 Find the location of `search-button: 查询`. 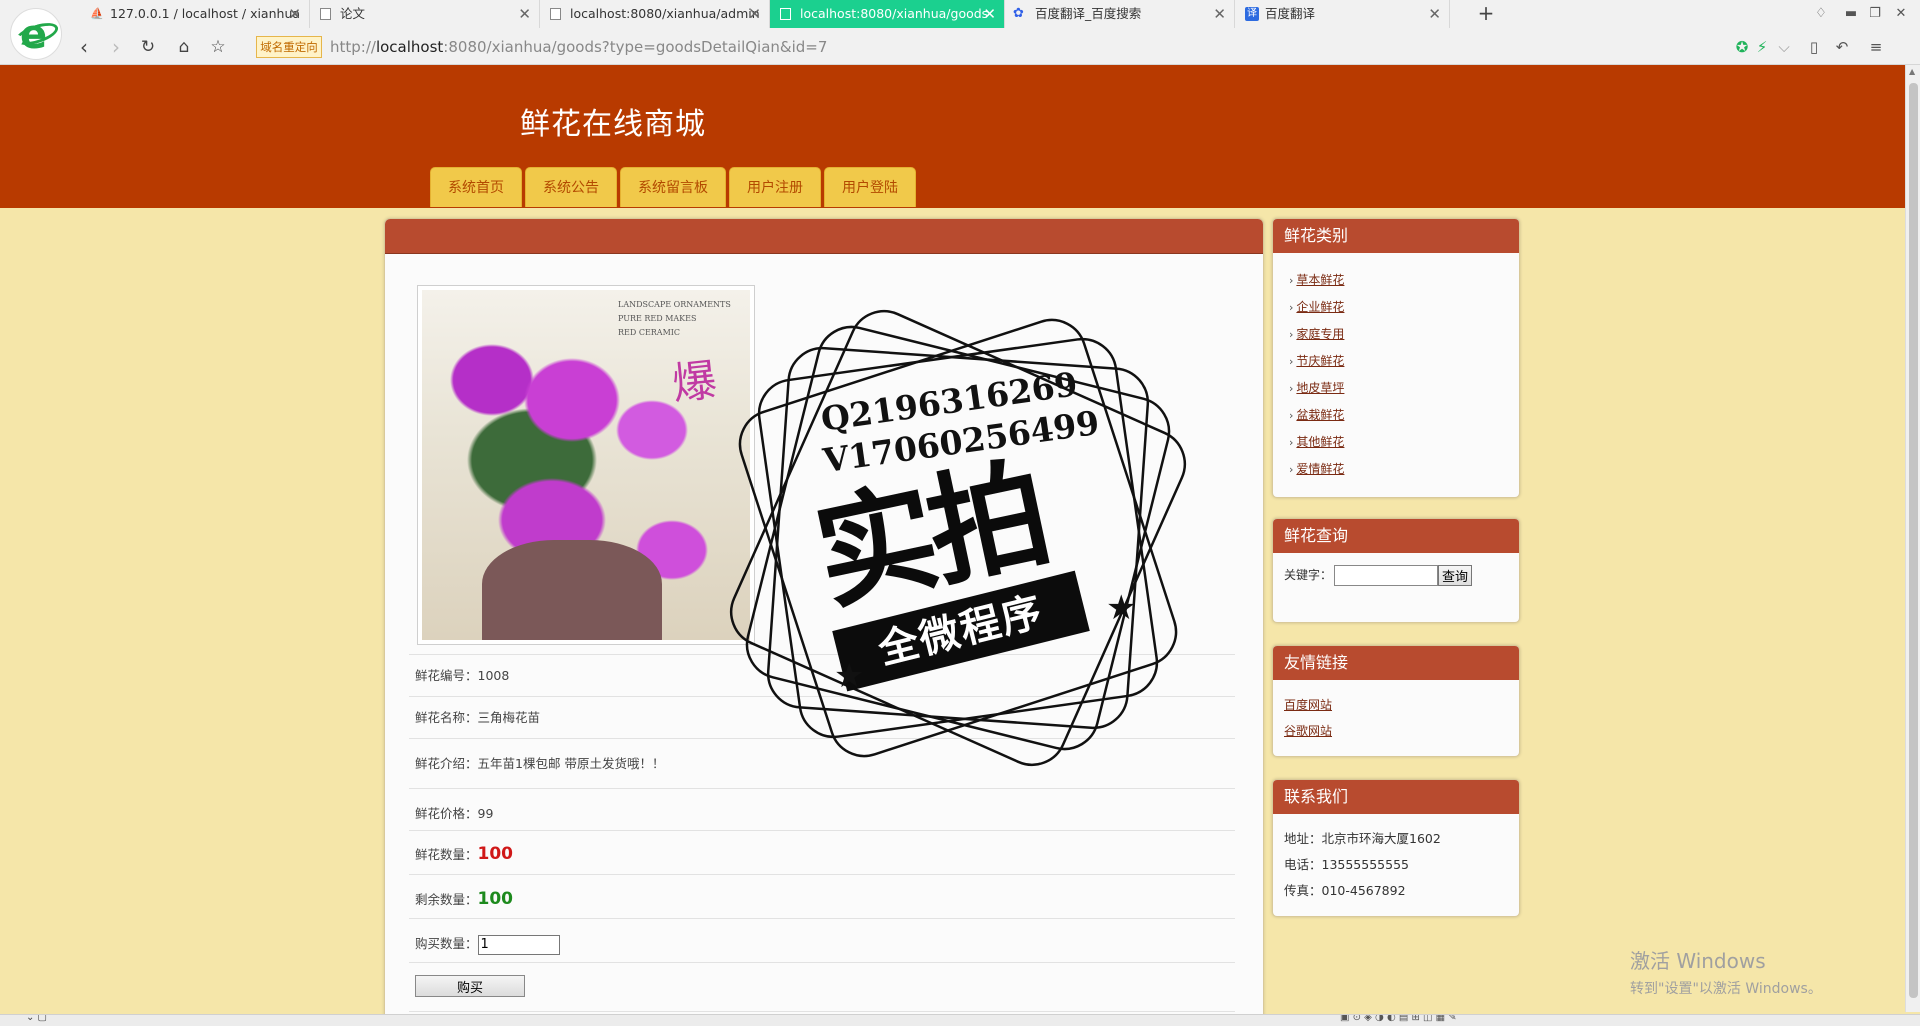

search-button: 查询 is located at coordinates (1455, 575).